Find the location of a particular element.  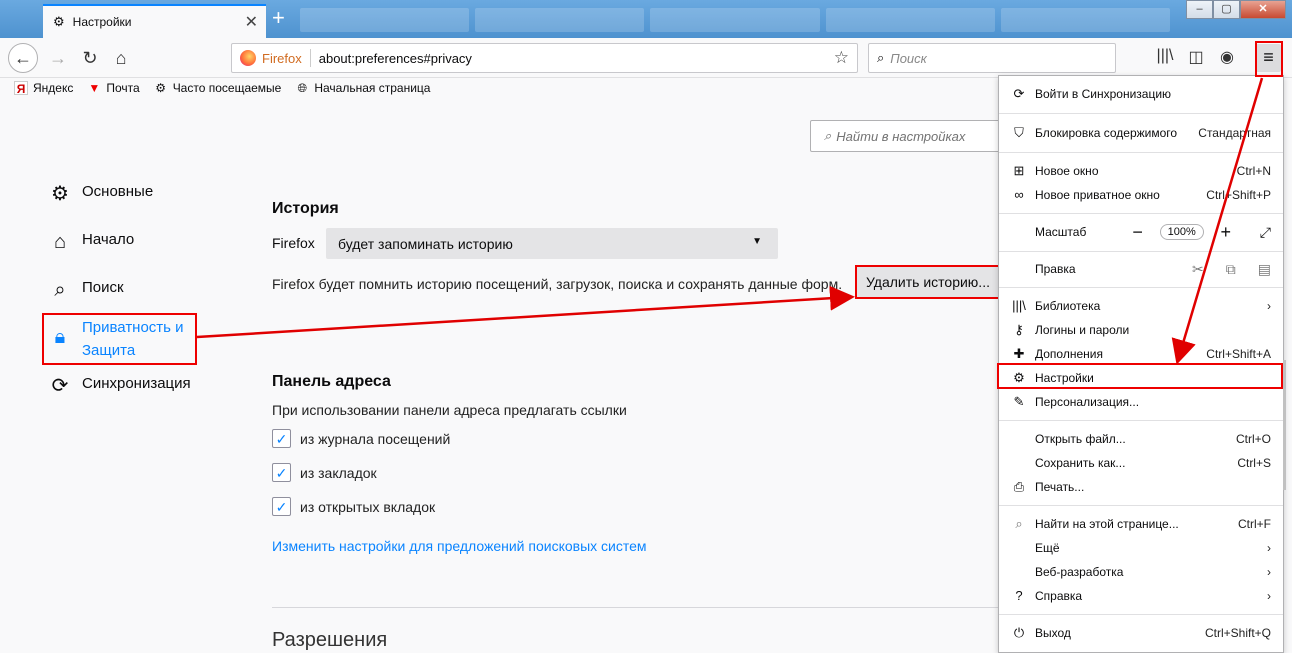

forward-button: → is located at coordinates (58, 58).